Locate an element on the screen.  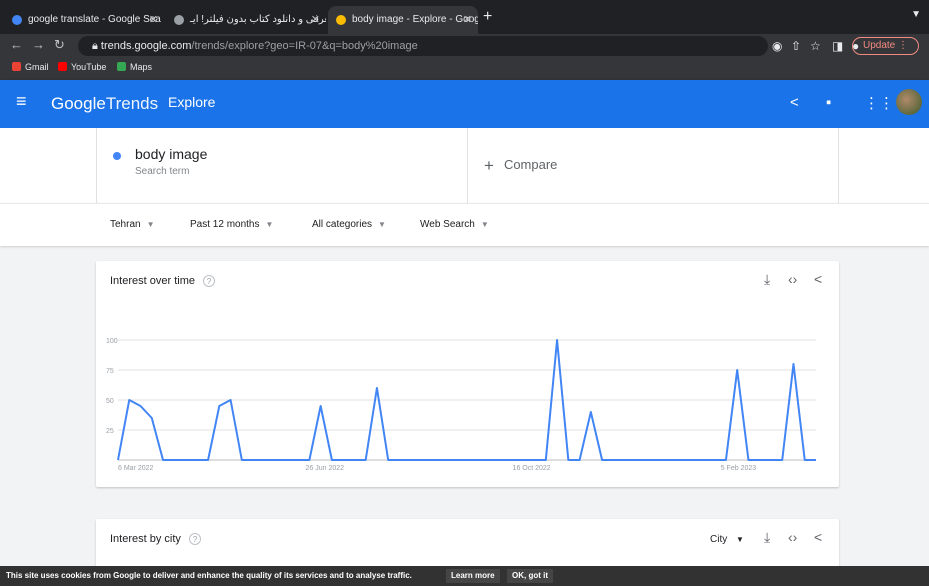
bookmark-star-icon: ☆ is located at coordinates (815, 46).